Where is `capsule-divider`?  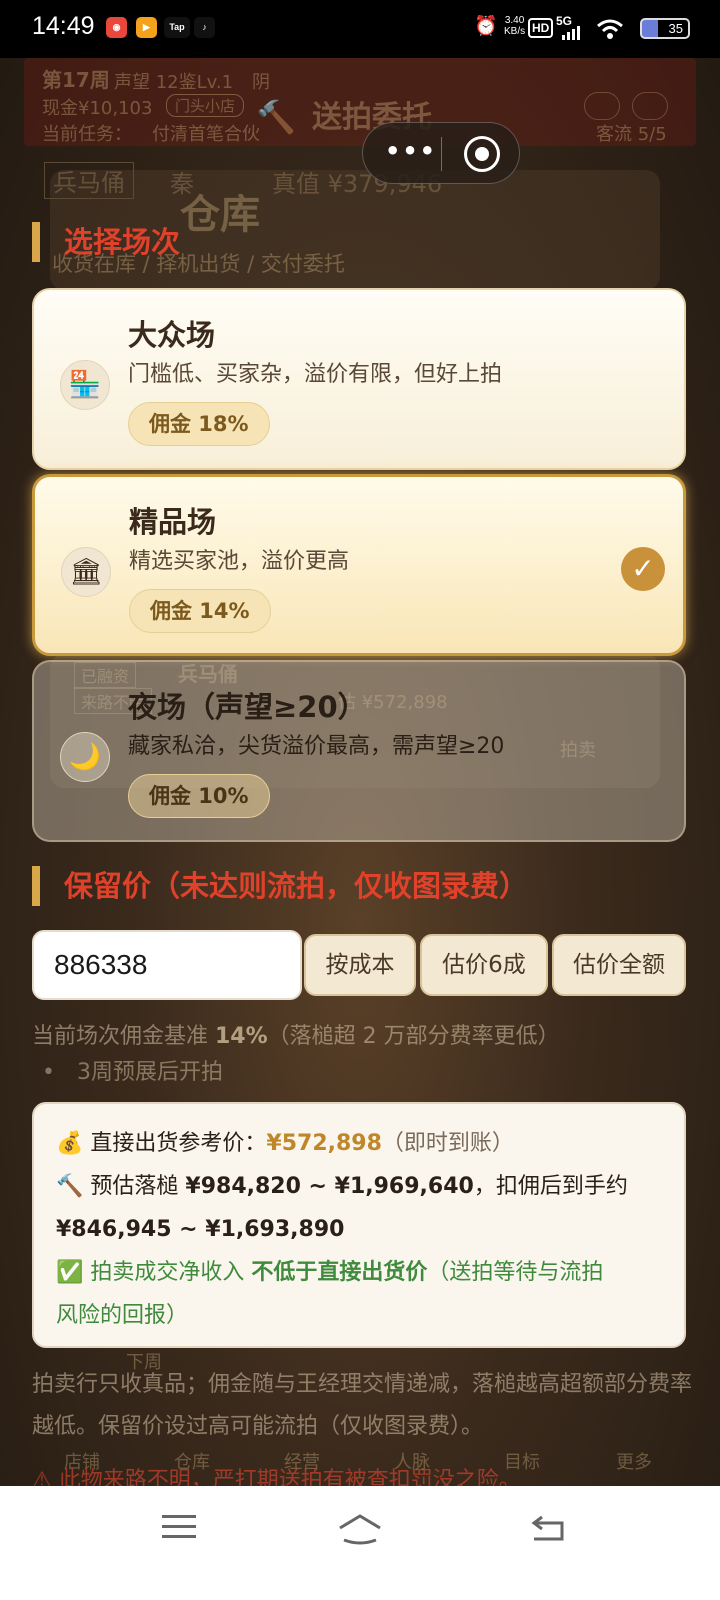 capsule-divider is located at coordinates (441, 154).